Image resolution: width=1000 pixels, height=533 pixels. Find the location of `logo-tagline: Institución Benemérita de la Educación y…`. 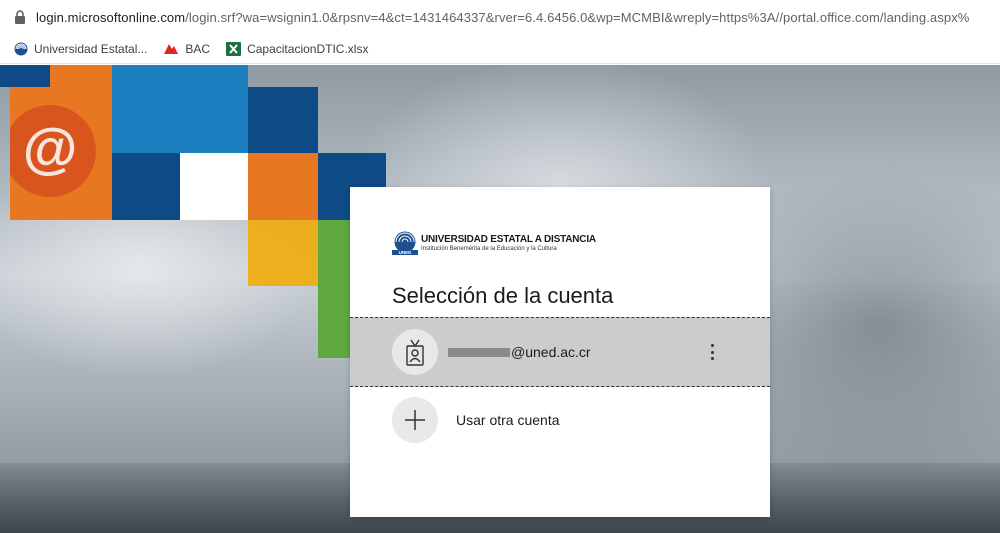

logo-tagline: Institución Benemérita de la Educación y… is located at coordinates (489, 249).